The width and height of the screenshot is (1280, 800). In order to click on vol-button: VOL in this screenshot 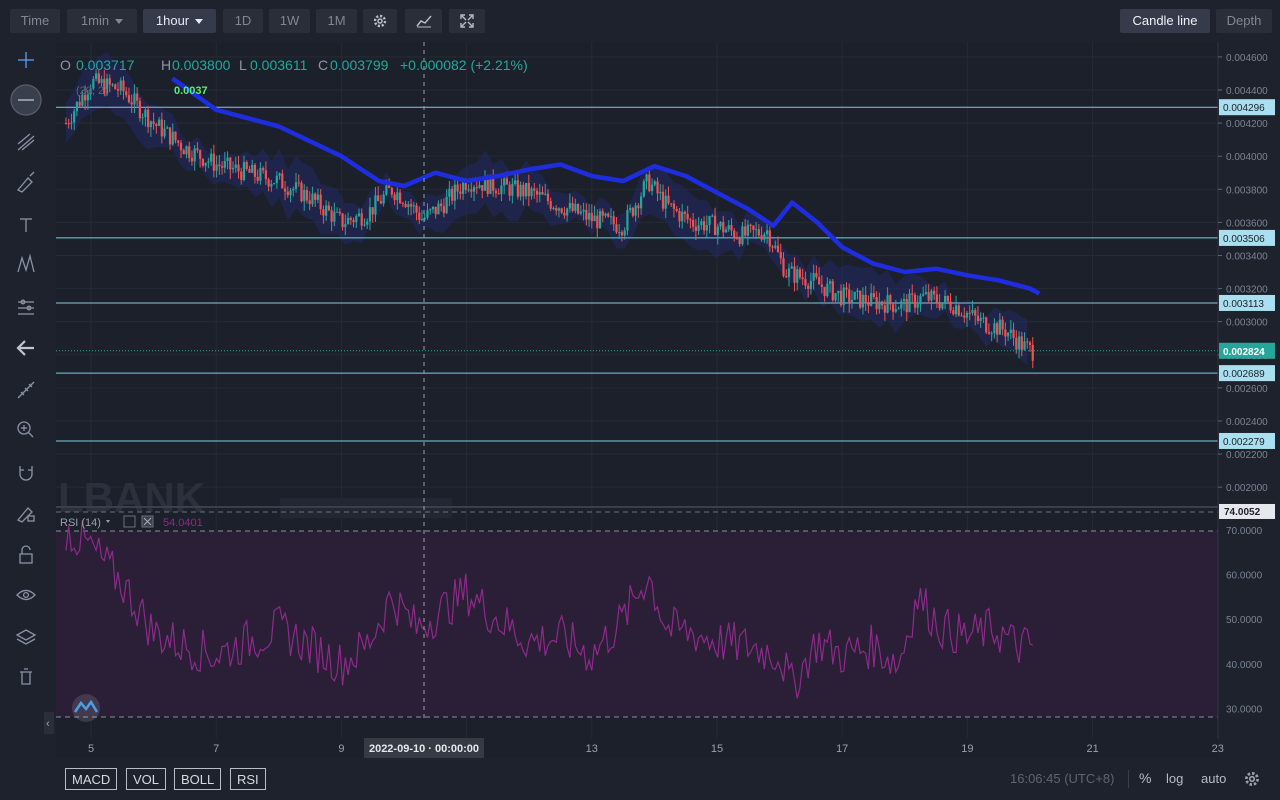, I will do `click(146, 779)`.